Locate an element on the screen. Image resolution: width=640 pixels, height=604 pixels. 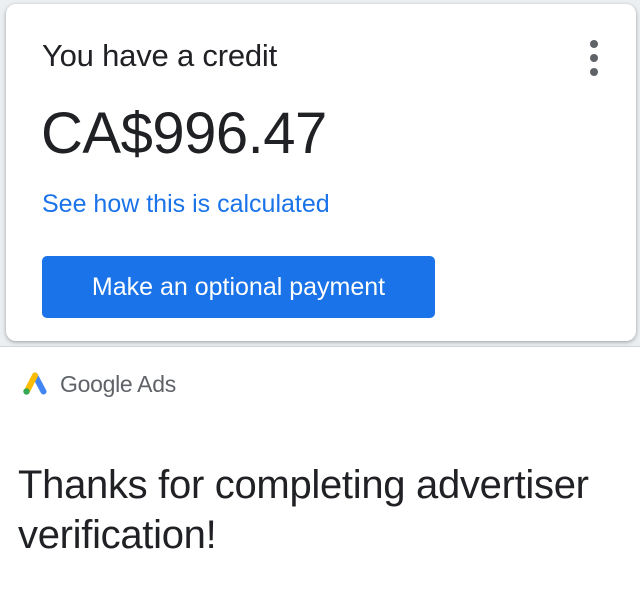
google-ads-brand: Google Ads is located at coordinates (118, 384).